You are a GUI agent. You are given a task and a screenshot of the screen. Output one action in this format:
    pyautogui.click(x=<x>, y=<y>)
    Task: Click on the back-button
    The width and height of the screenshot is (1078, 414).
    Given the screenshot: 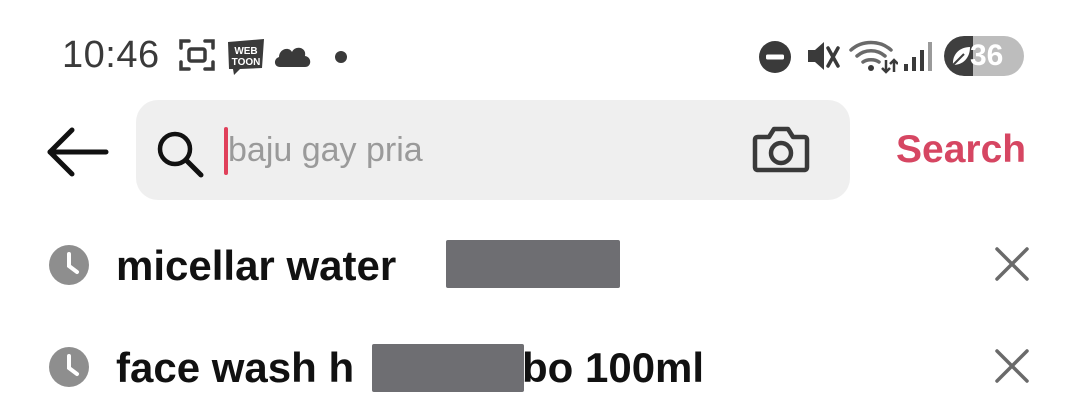 What is the action you would take?
    pyautogui.click(x=78, y=153)
    